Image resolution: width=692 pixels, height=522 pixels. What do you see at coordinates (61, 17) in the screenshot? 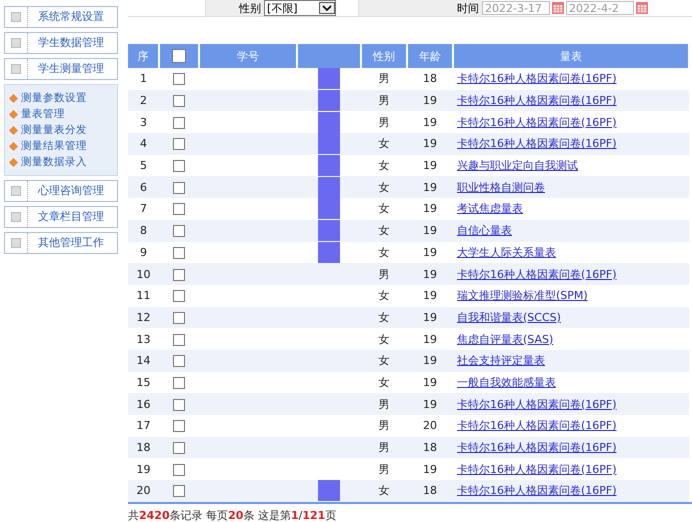
I see `sidebar-section-header: 系统常规设置` at bounding box center [61, 17].